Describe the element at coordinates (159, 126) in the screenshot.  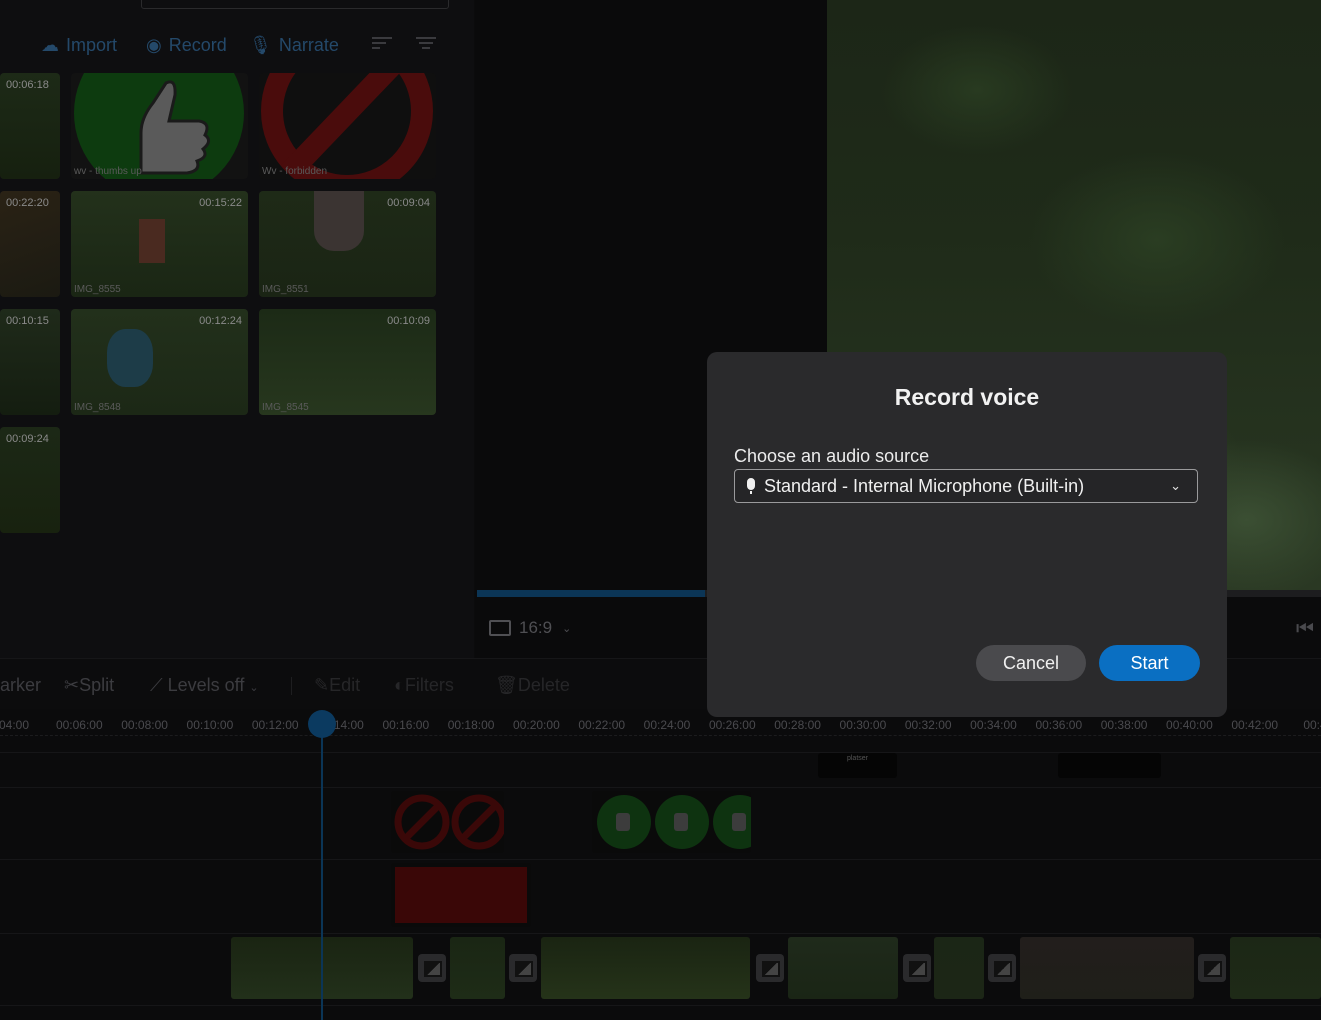
I see `media-item: wv - thumbs up` at that location.